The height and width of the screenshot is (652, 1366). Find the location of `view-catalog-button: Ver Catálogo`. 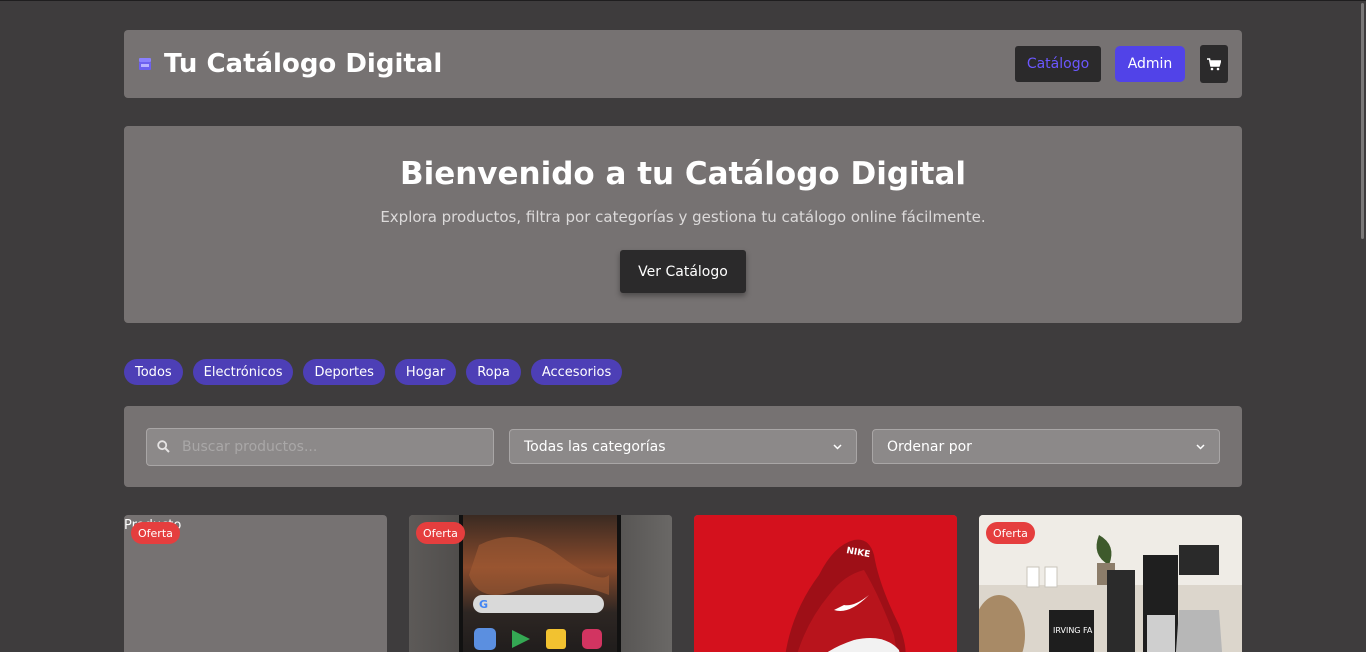

view-catalog-button: Ver Catálogo is located at coordinates (683, 271).